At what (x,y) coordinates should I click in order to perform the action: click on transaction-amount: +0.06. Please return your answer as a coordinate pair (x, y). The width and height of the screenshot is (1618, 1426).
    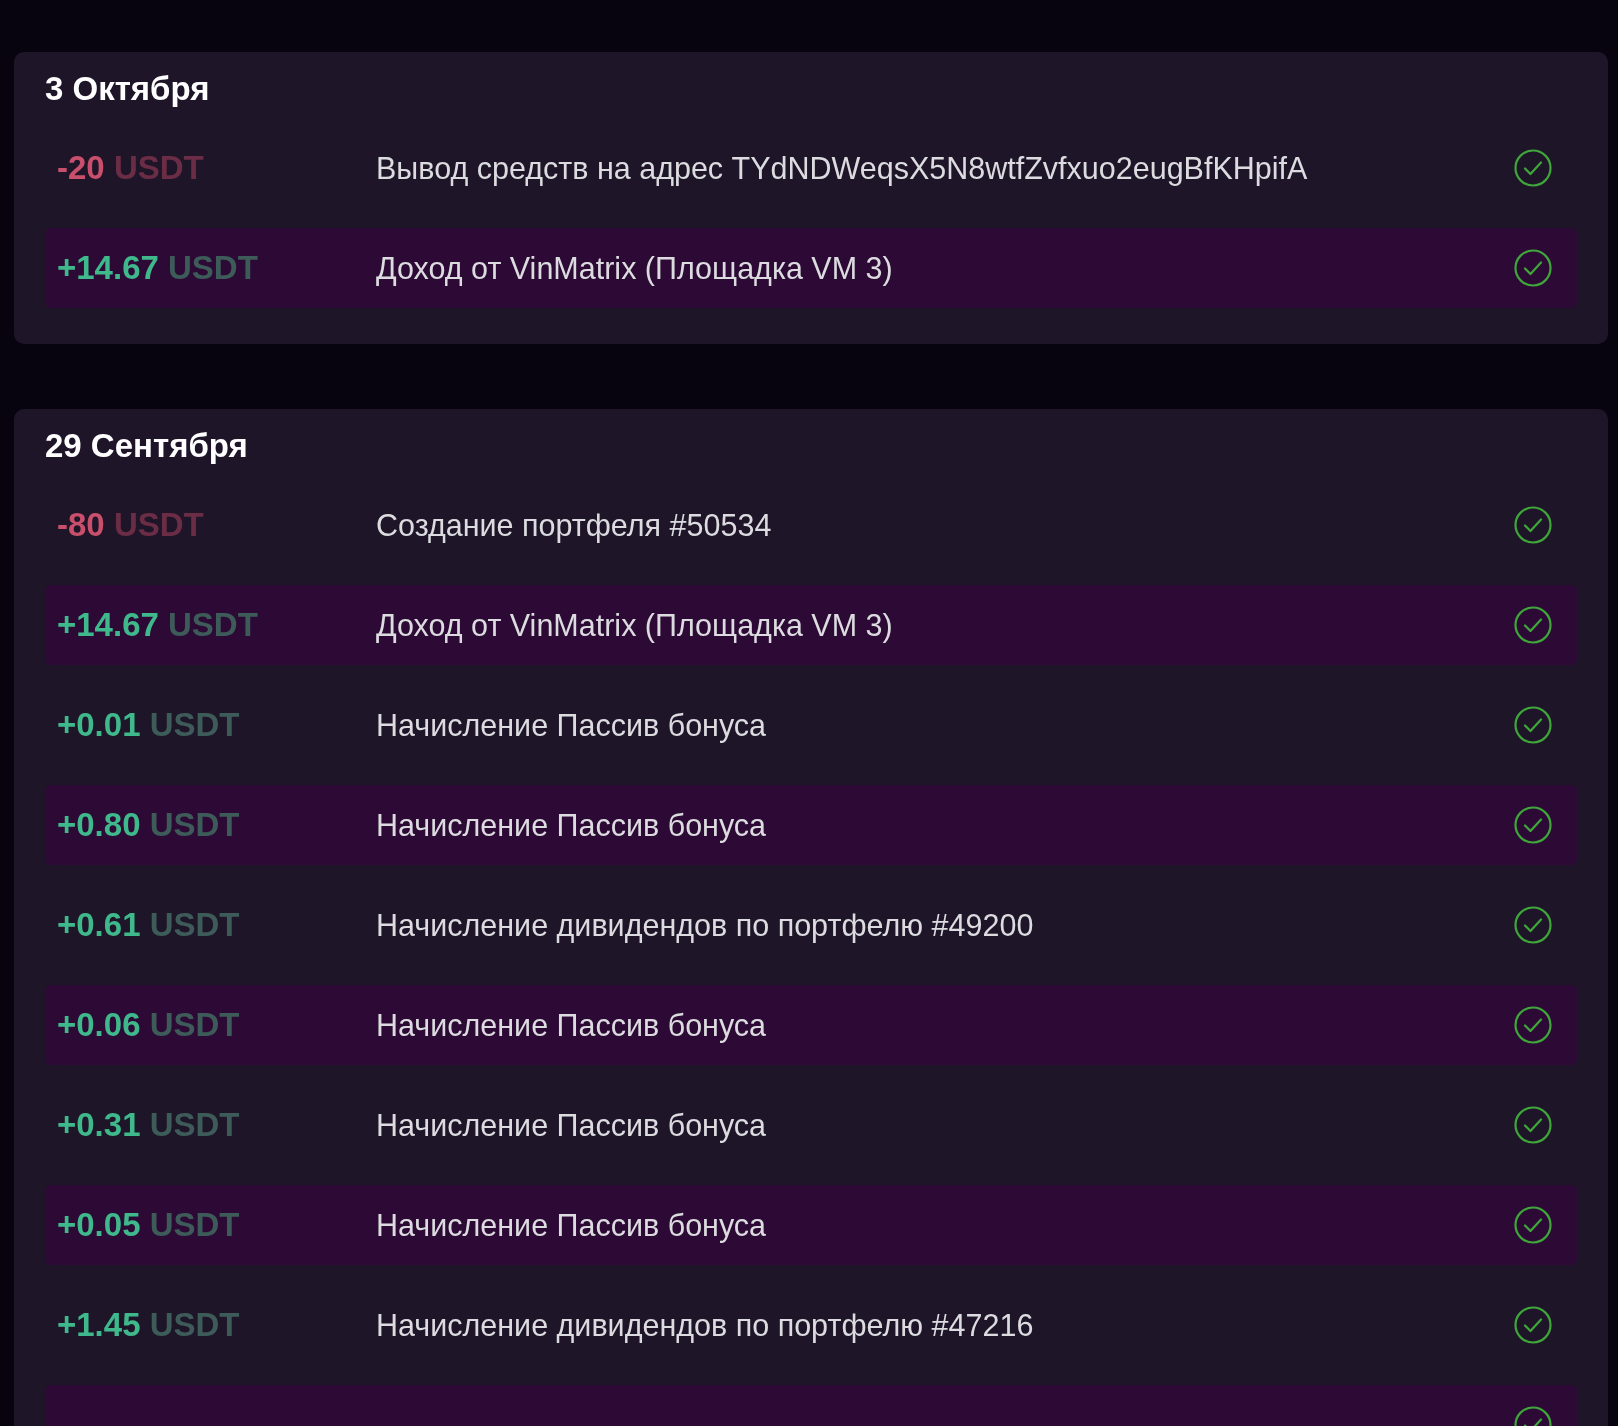
    Looking at the image, I should click on (99, 1024).